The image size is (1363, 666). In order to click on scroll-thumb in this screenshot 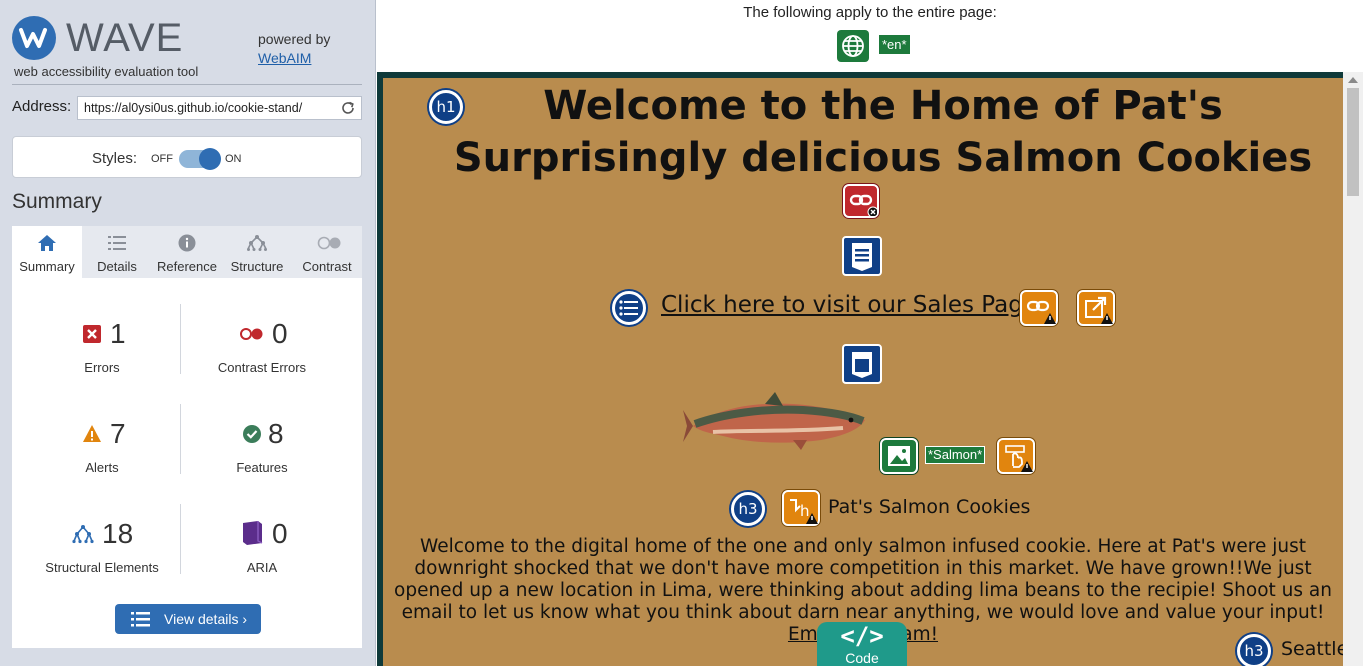, I will do `click(1353, 142)`.